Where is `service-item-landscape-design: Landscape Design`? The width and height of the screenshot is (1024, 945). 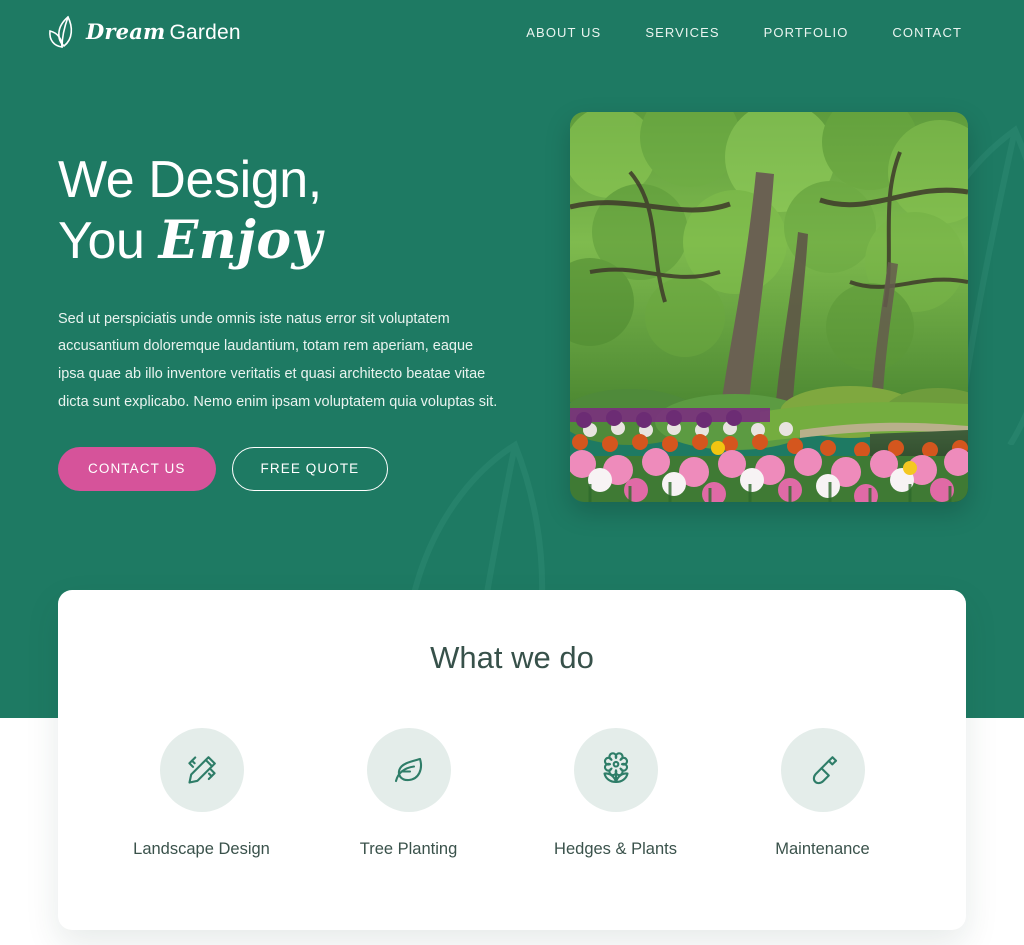 service-item-landscape-design: Landscape Design is located at coordinates (202, 793).